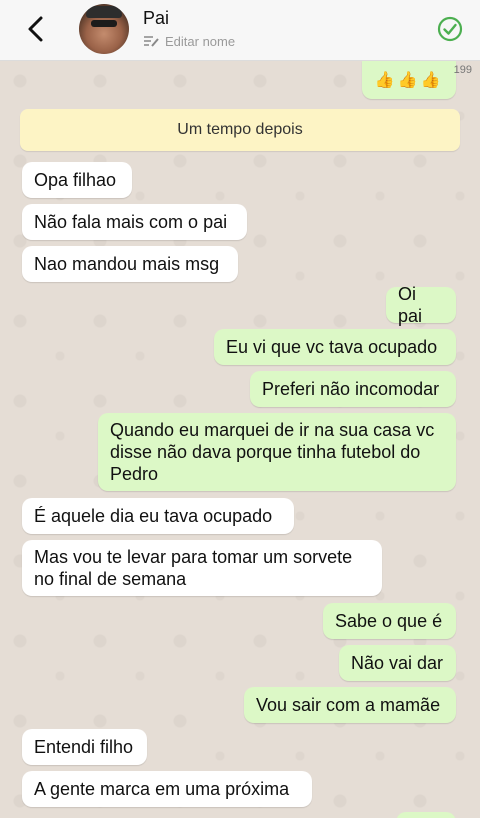 This screenshot has height=818, width=480. Describe the element at coordinates (353, 389) in the screenshot. I see `message-outgoing: Preferi não incomodar` at that location.